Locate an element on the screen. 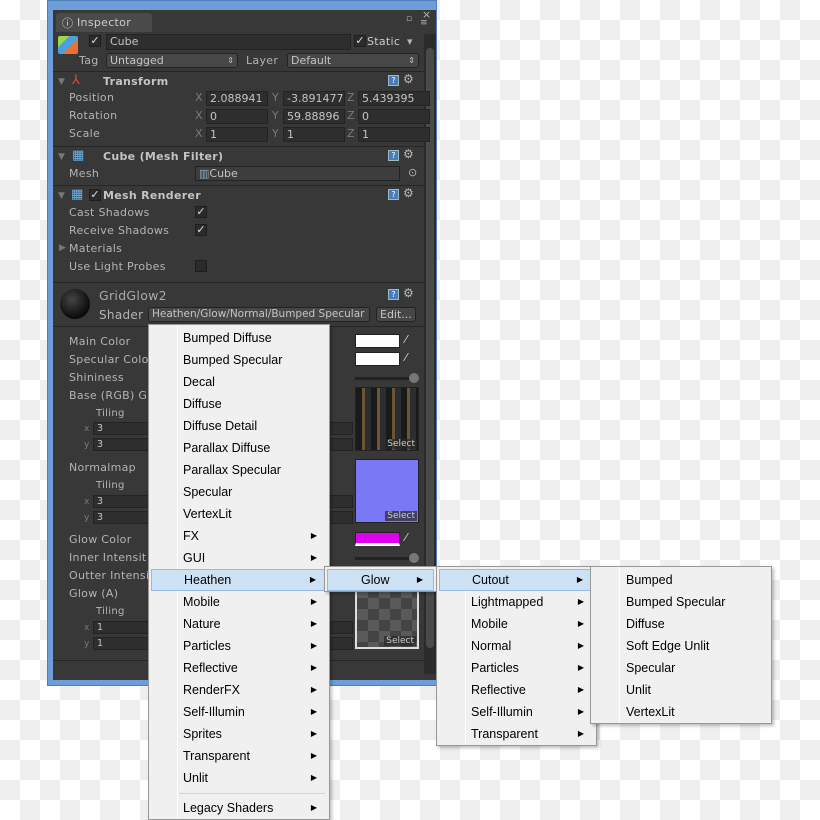 The image size is (820, 820). scale-x-field: 1 is located at coordinates (237, 134).